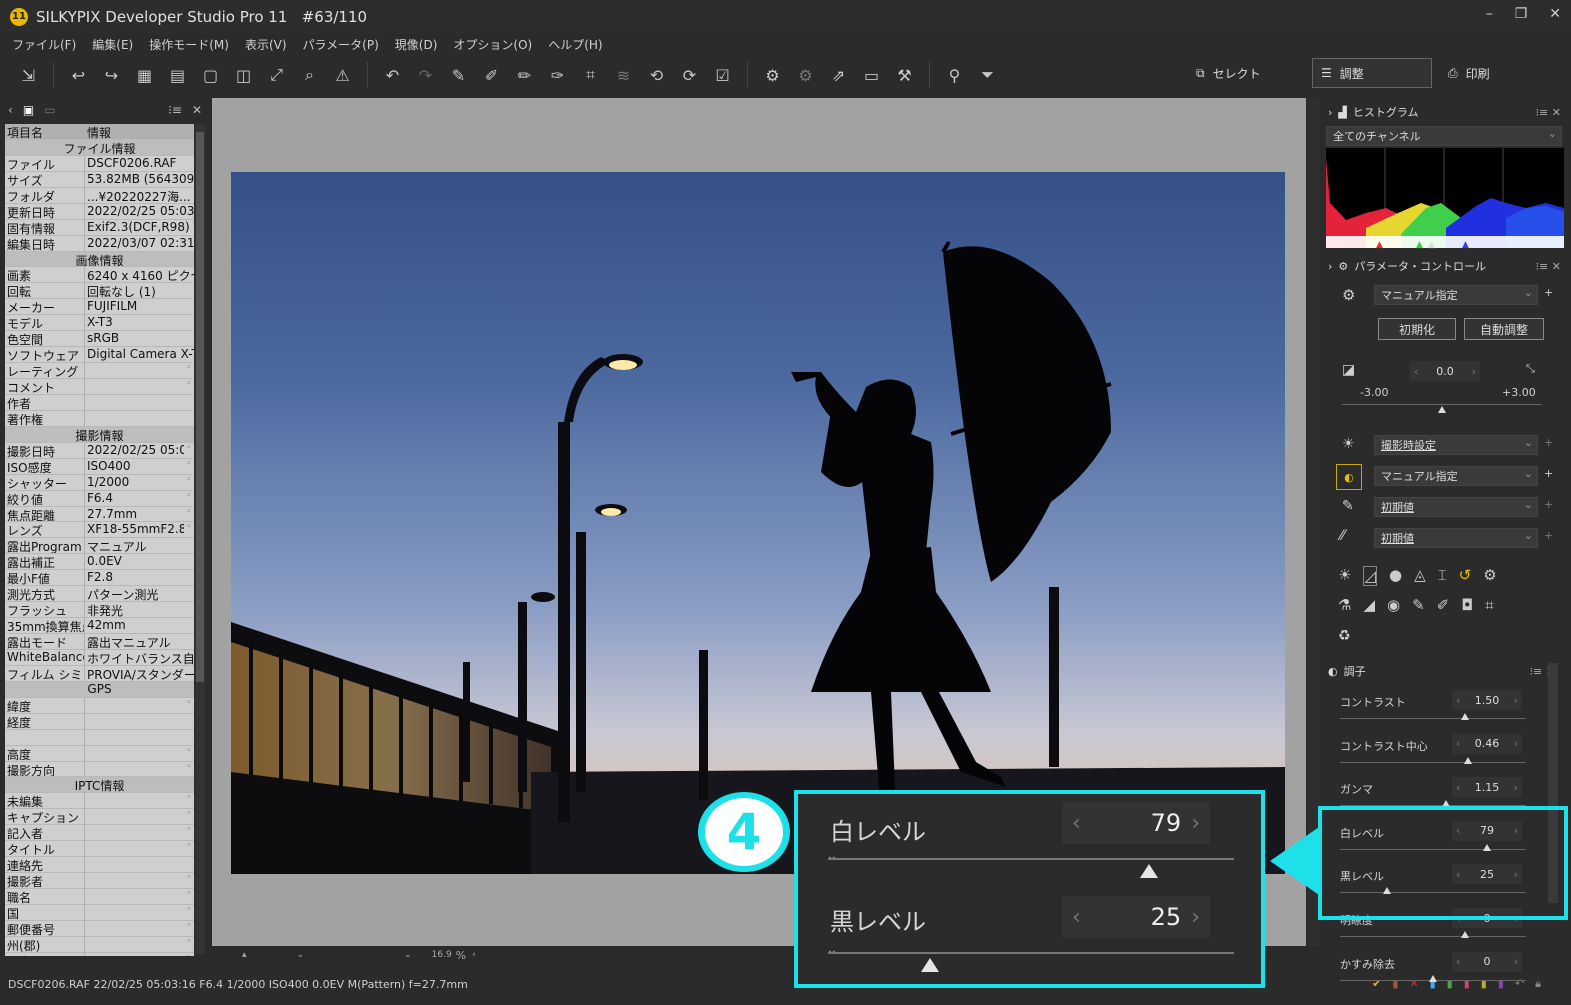 The image size is (1571, 1005). What do you see at coordinates (871, 75) in the screenshot?
I see `monitor-icon: ▭` at bounding box center [871, 75].